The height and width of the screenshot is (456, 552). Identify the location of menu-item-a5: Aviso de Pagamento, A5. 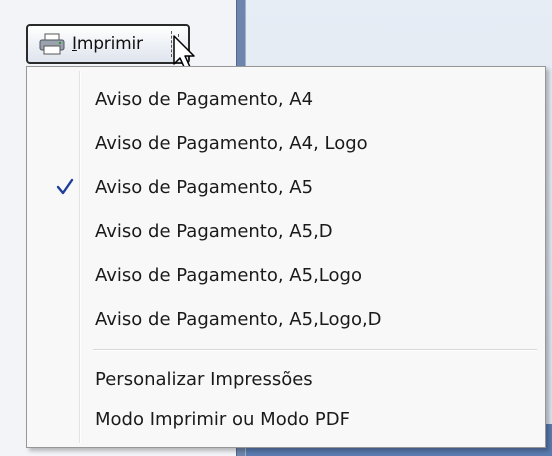
(286, 187).